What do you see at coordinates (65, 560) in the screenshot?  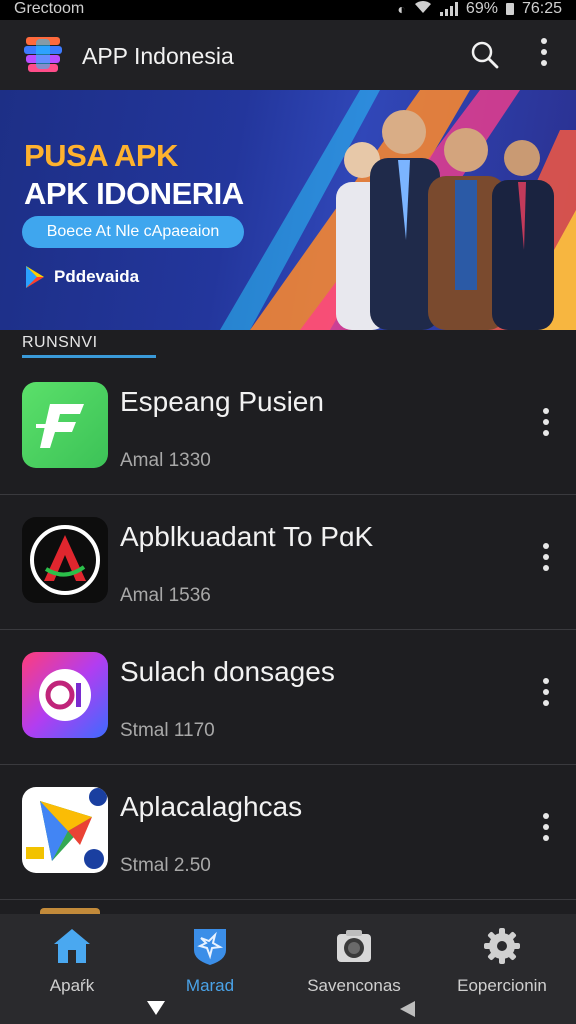 I see `red-a-circle-icon` at bounding box center [65, 560].